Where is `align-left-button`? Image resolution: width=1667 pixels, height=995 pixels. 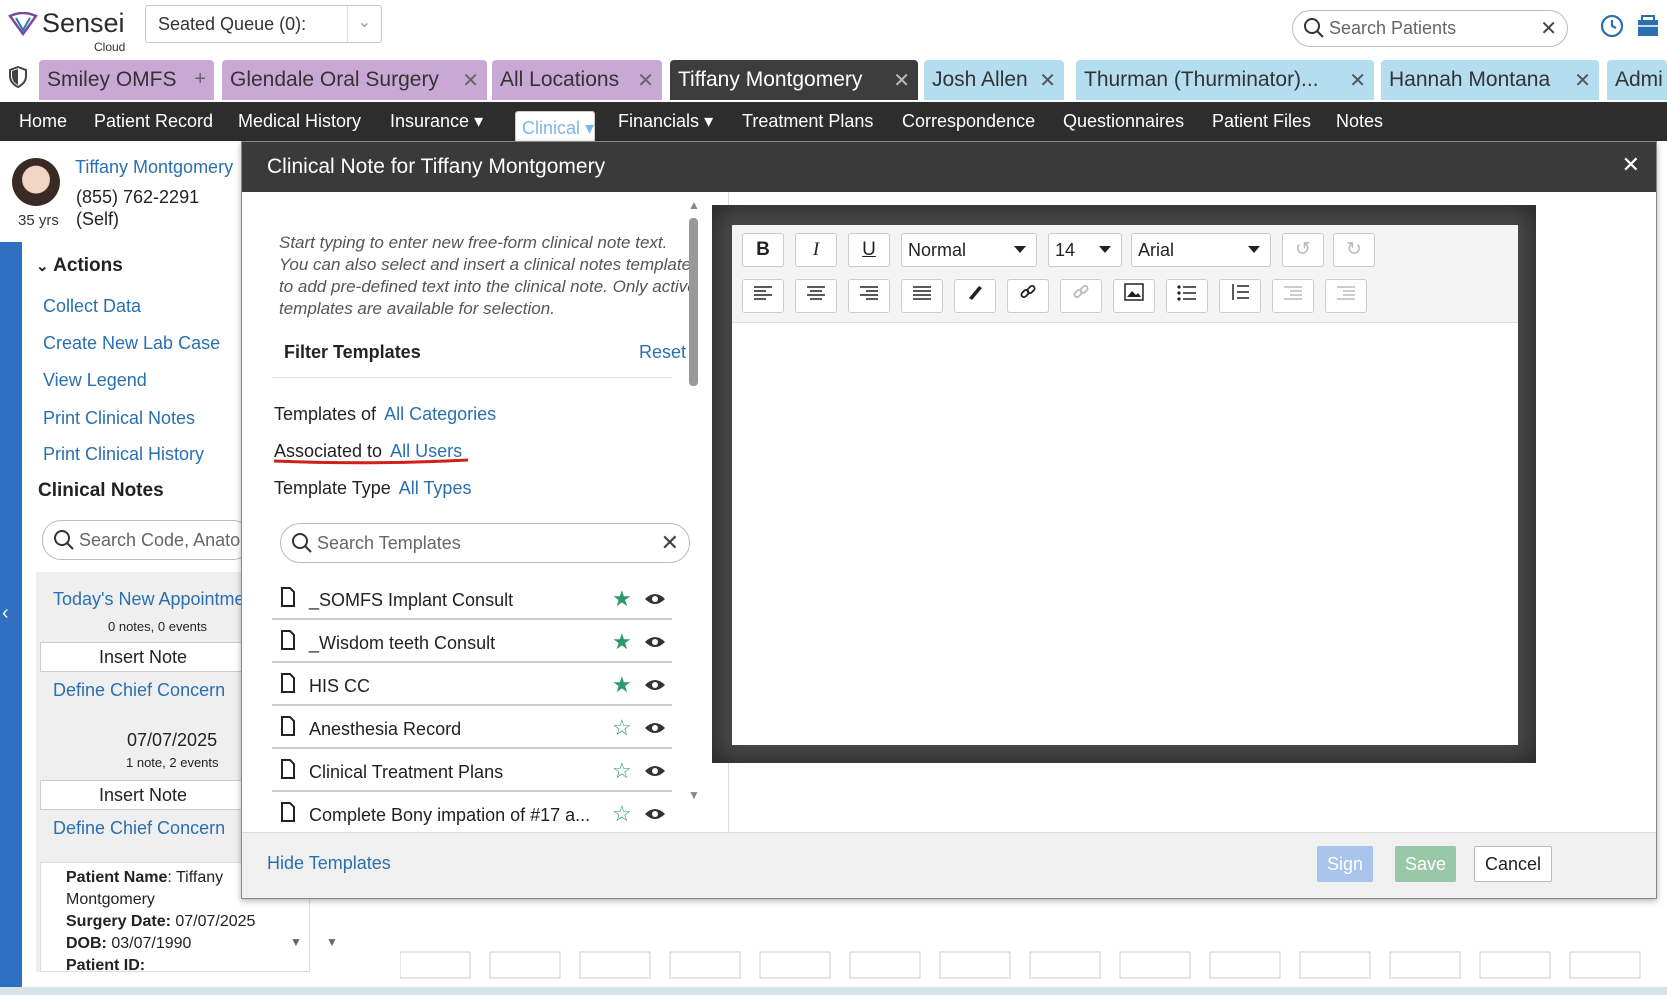
align-left-button is located at coordinates (763, 296).